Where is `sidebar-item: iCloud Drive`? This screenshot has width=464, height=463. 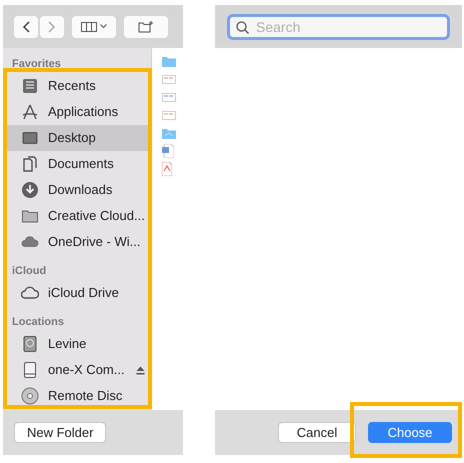 sidebar-item: iCloud Drive is located at coordinates (77, 293).